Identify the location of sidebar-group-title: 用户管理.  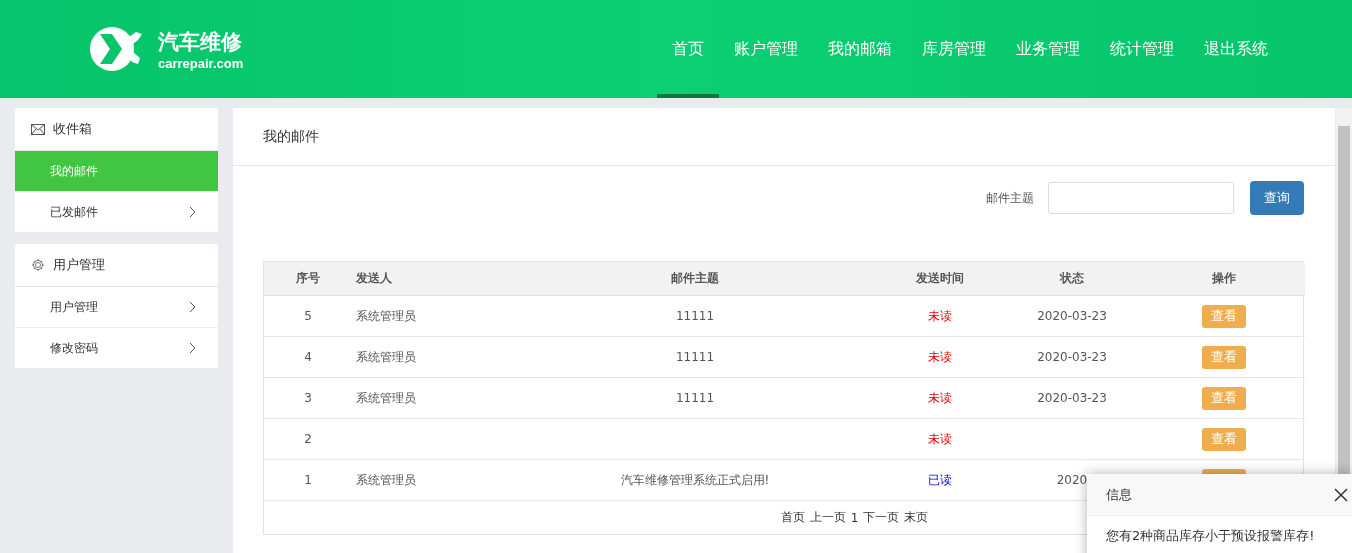
(79, 265).